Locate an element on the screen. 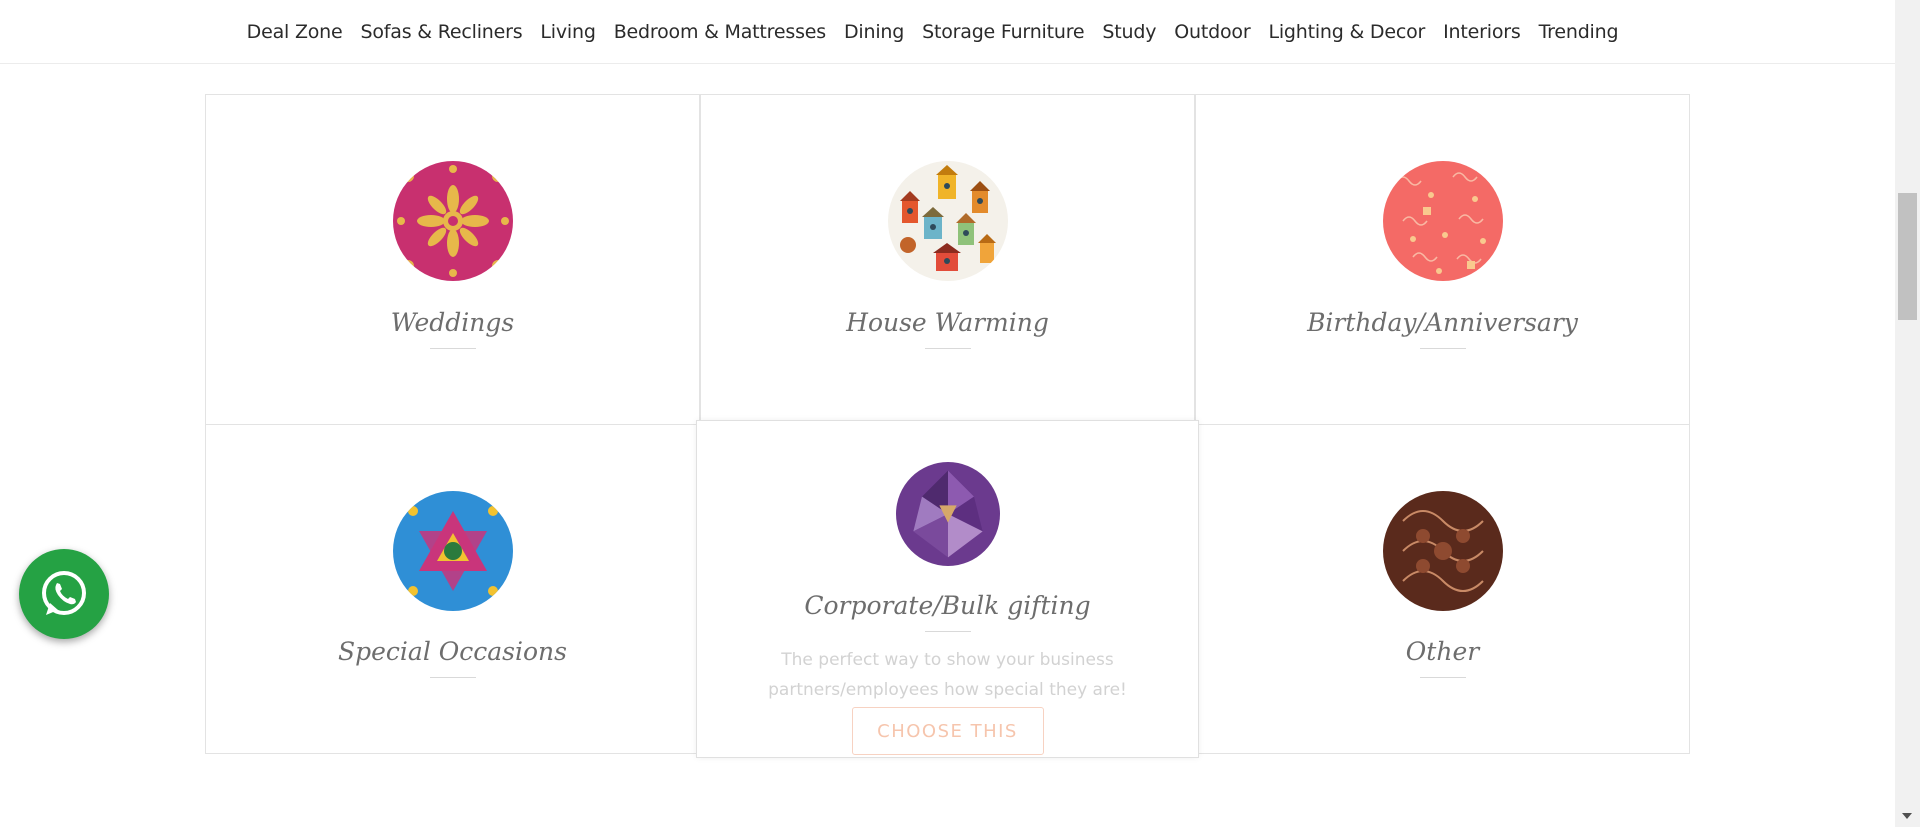 The width and height of the screenshot is (1920, 827). occasion-label: Corporate/Bulk gifting is located at coordinates (947, 605).